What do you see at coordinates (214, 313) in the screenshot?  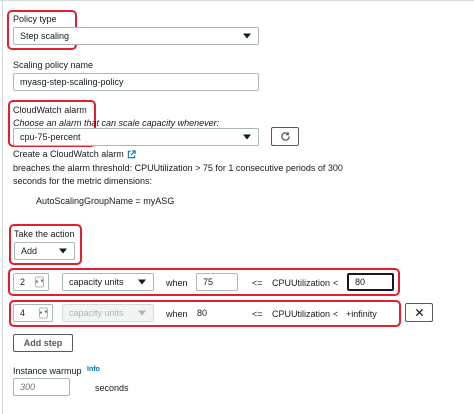 I see `step-2-lower-input: 80` at bounding box center [214, 313].